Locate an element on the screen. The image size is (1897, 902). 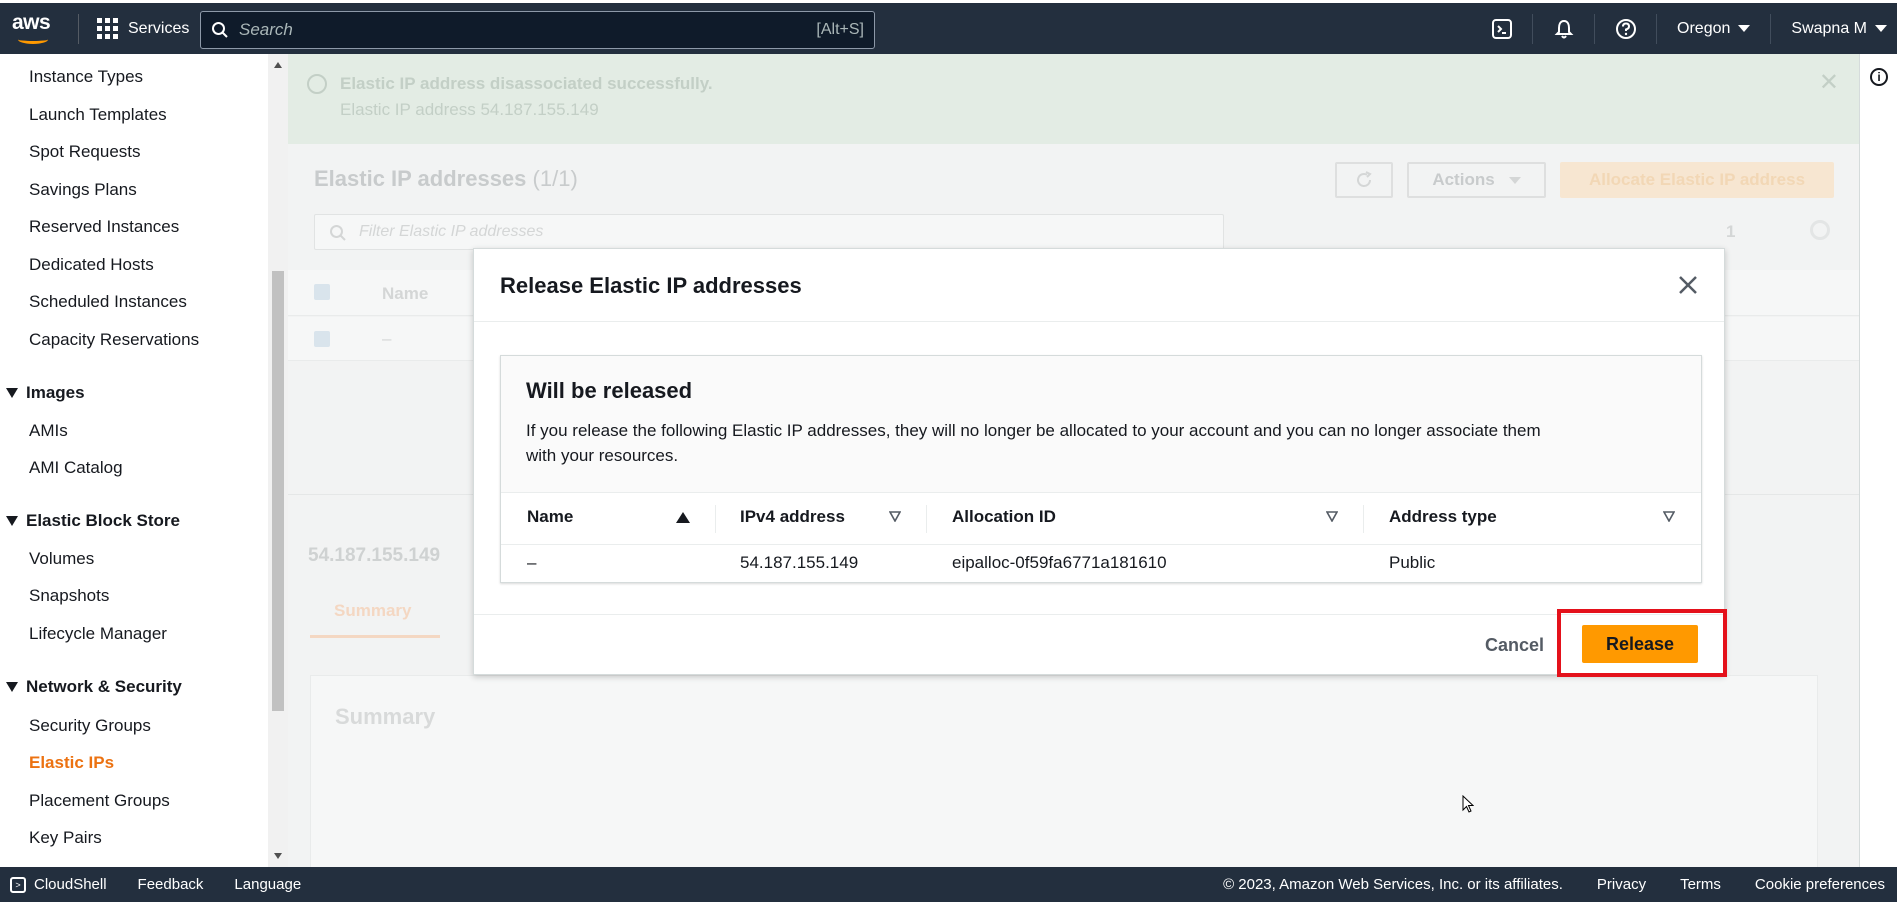
bell-icon is located at coordinates (1563, 28).